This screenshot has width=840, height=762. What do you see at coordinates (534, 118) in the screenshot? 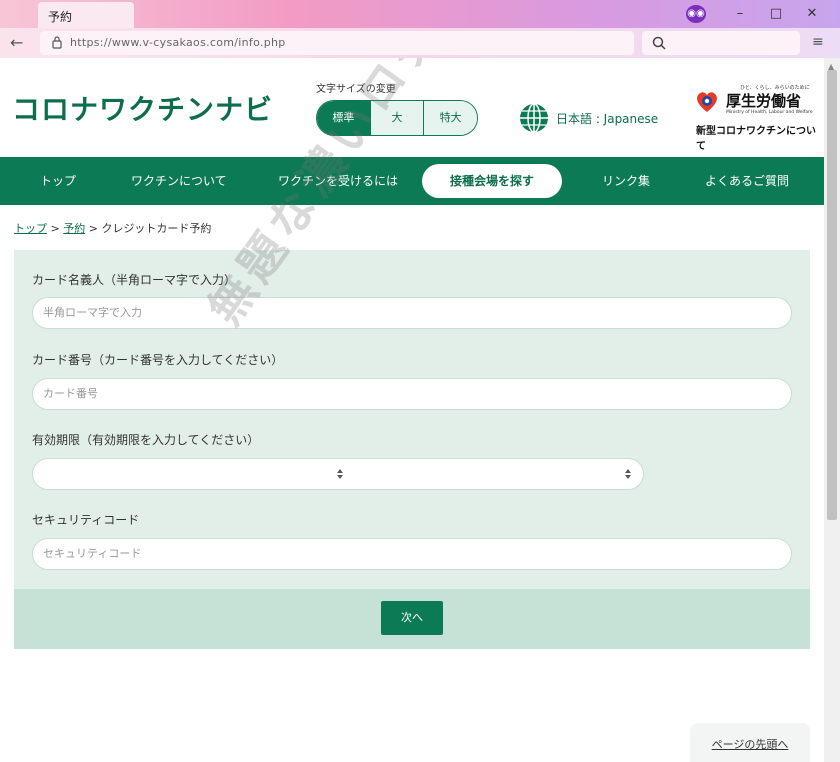
I see `globe-icon` at bounding box center [534, 118].